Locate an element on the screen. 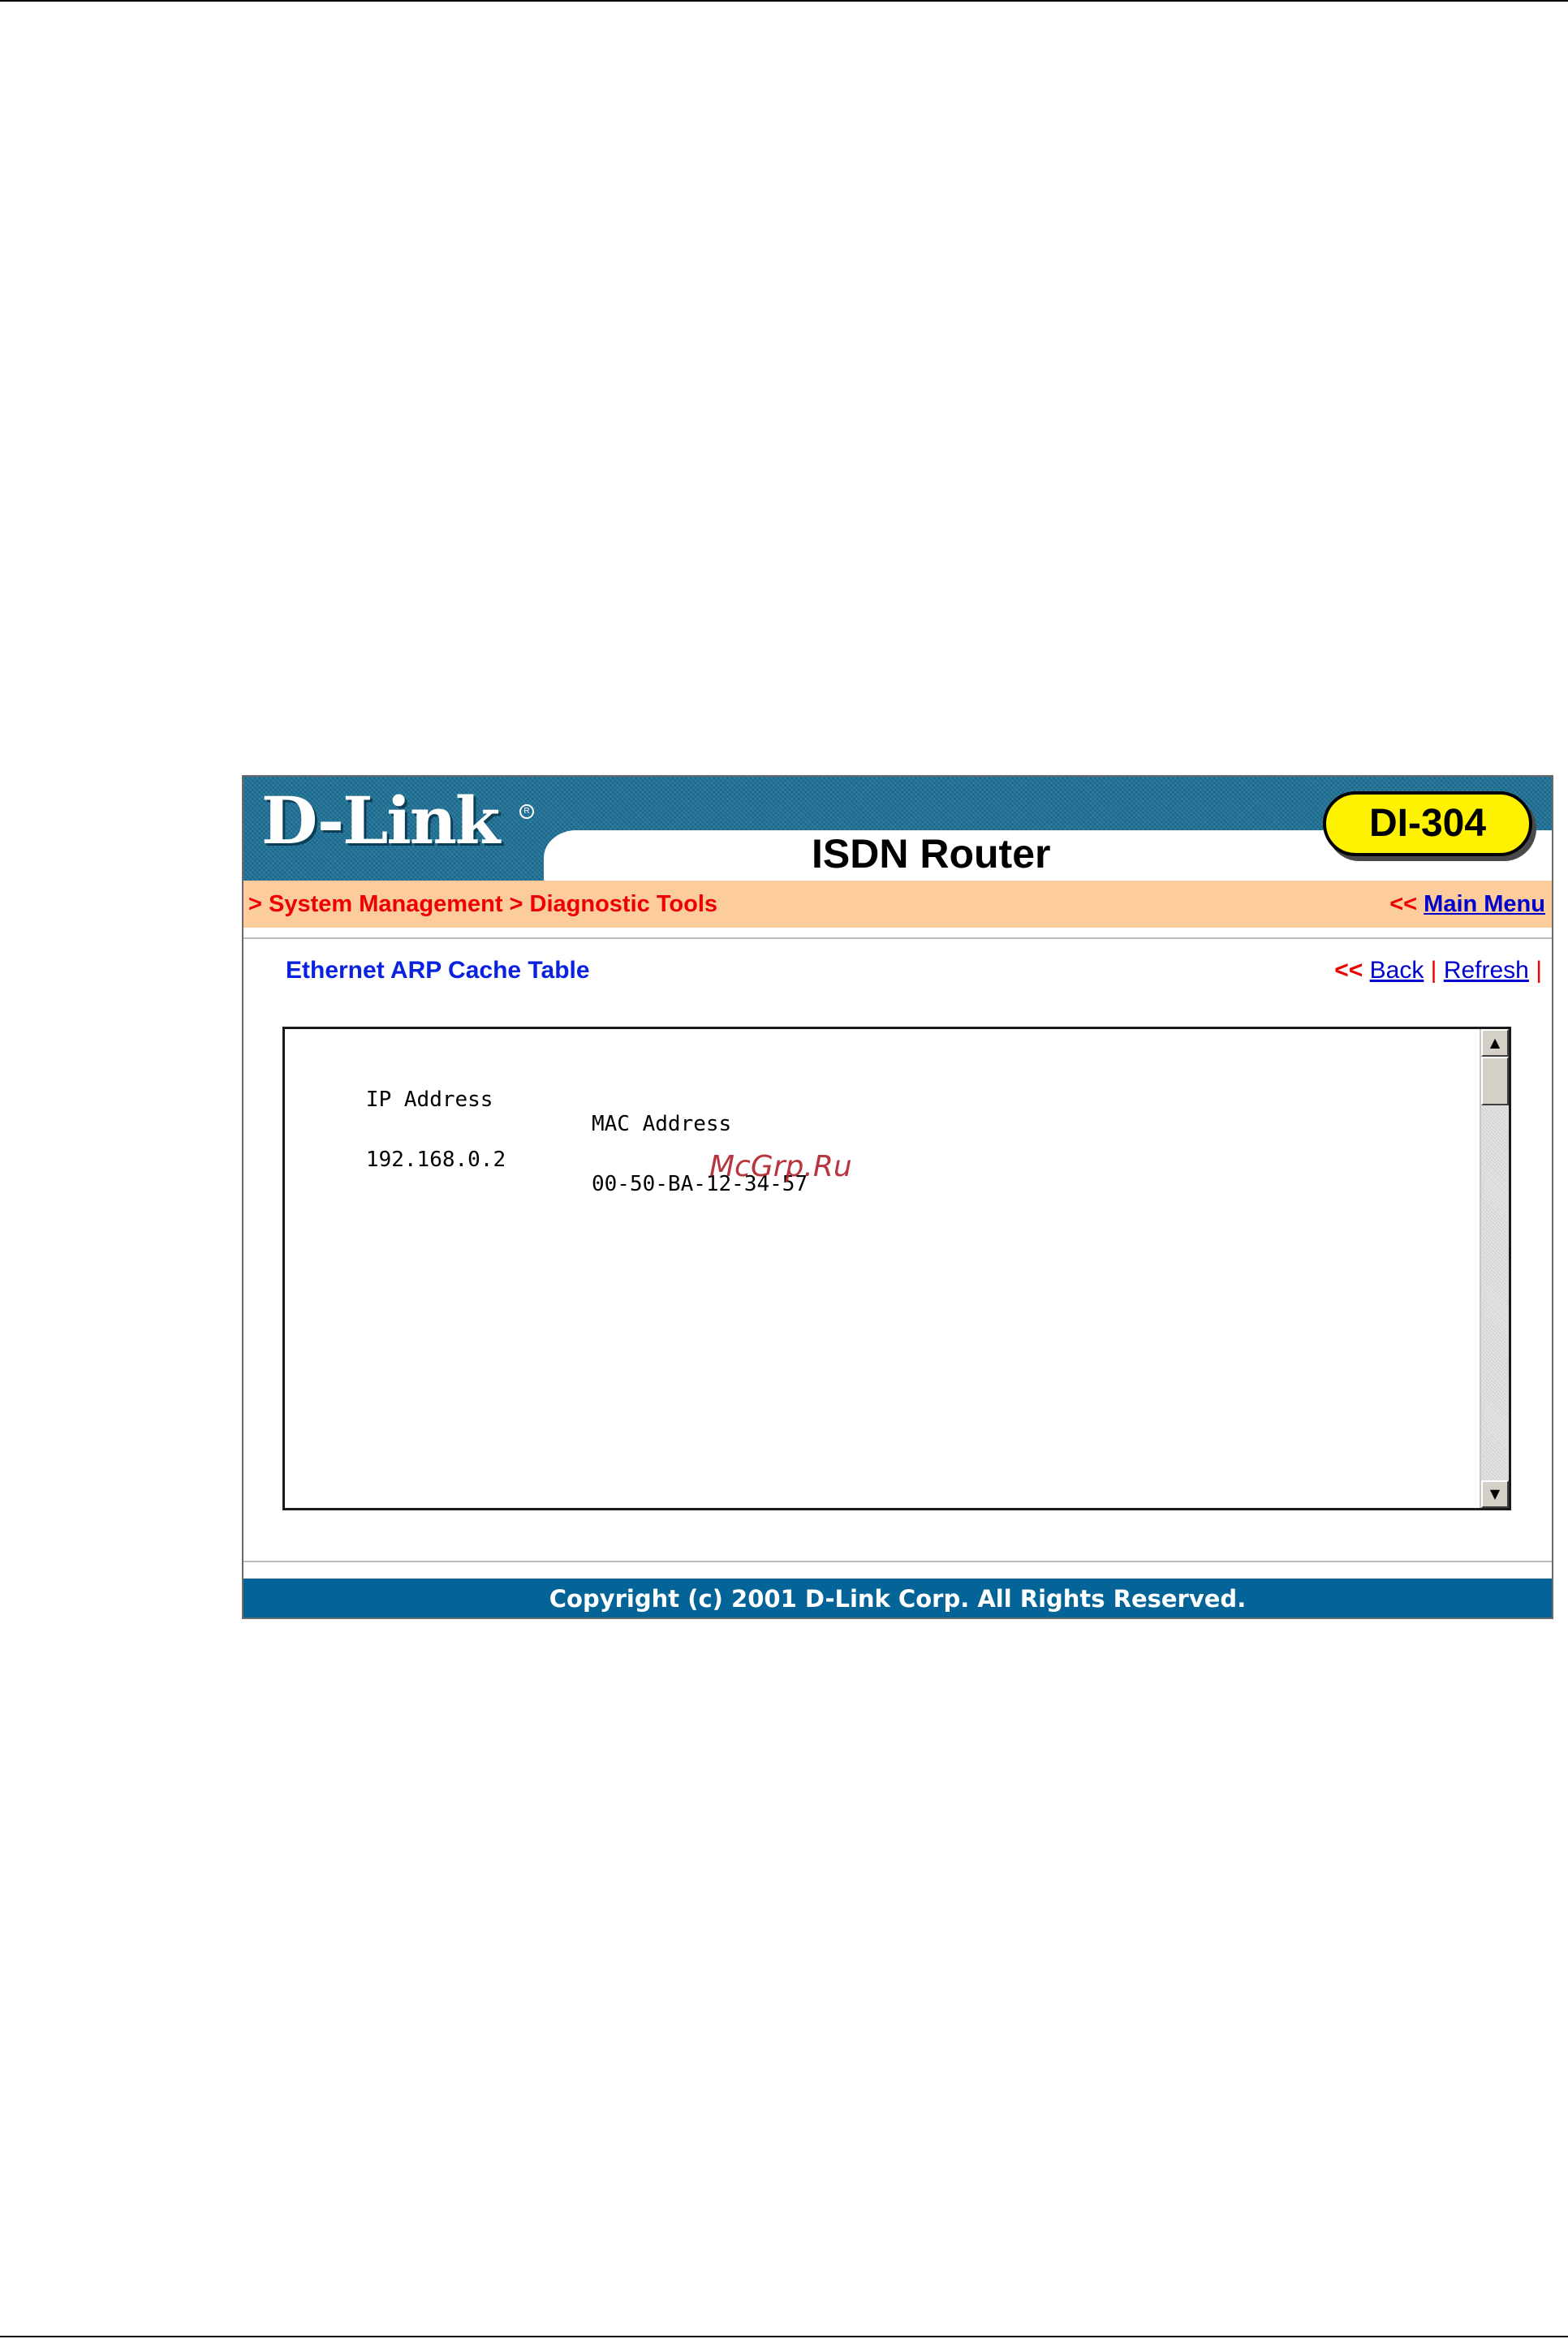  main-menu-link: Main Menu is located at coordinates (1485, 904).